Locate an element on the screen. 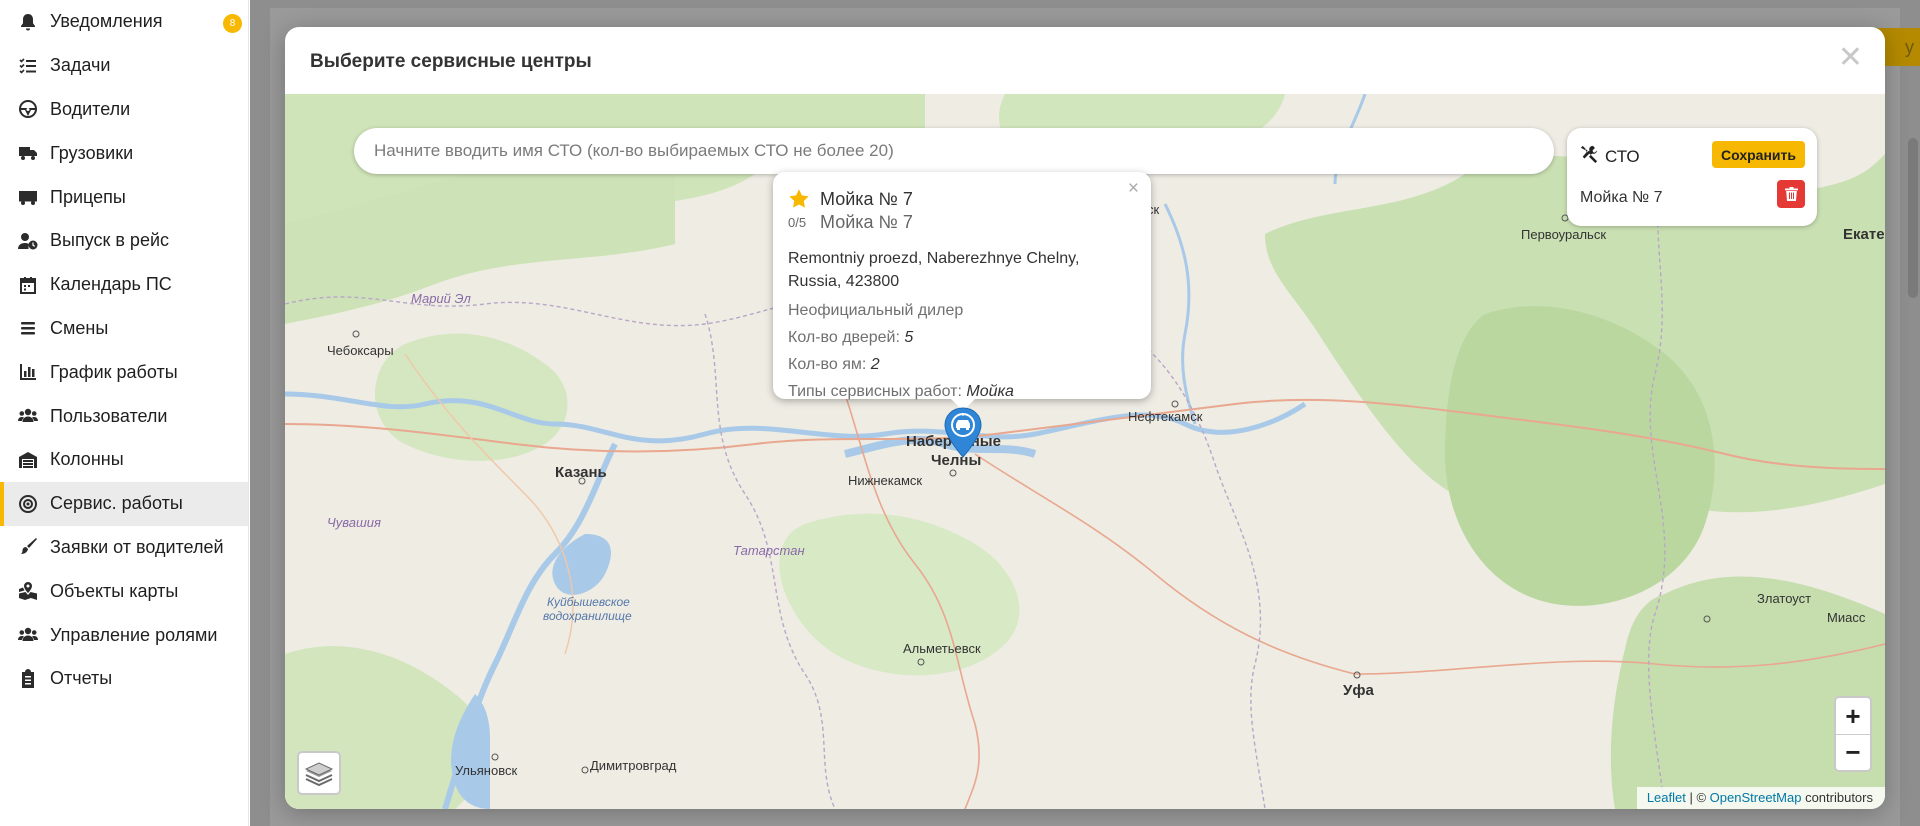  popup-doors-label: Кол-во дверей: is located at coordinates (844, 337).